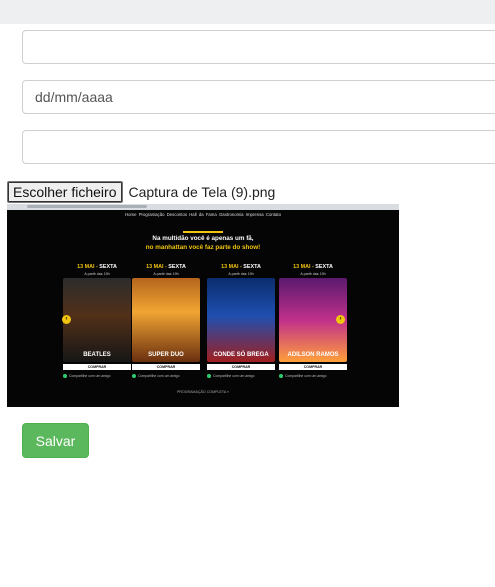 This screenshot has height=587, width=495. Describe the element at coordinates (258, 97) in the screenshot. I see `date-field: dd/mm/aaaa` at that location.